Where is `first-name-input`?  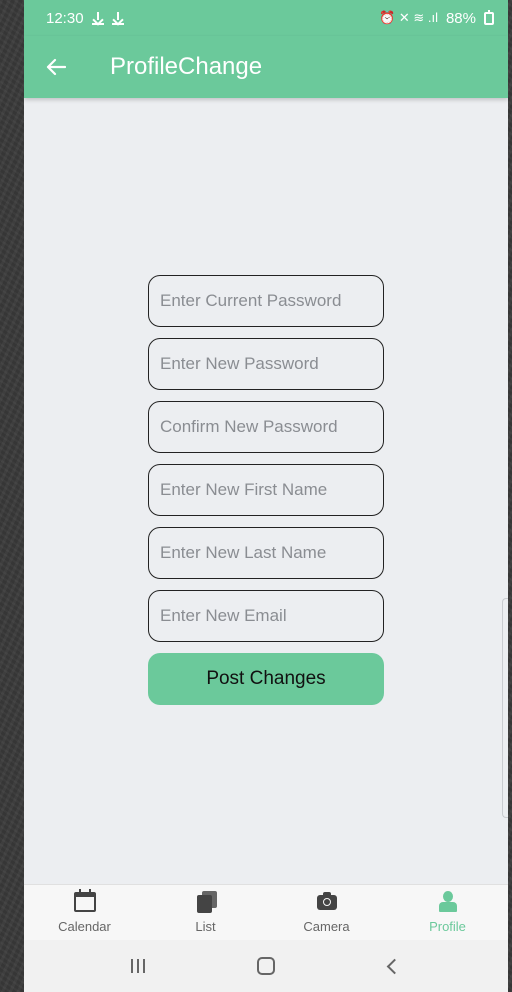
first-name-input is located at coordinates (266, 490).